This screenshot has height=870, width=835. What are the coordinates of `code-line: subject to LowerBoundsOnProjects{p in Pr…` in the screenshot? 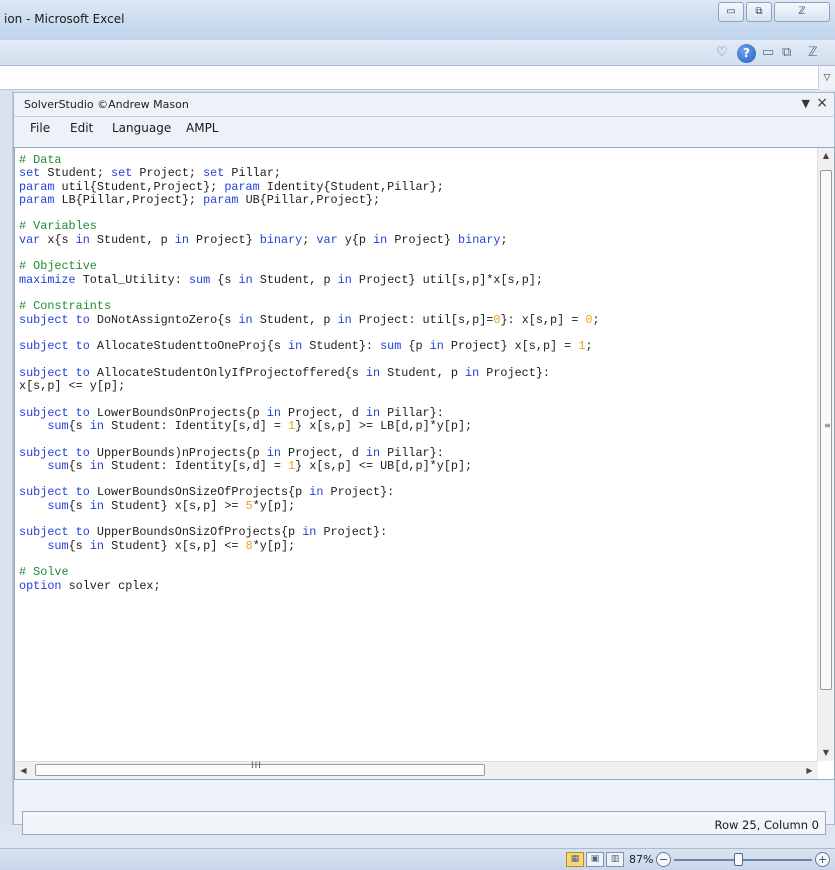 It's located at (419, 412).